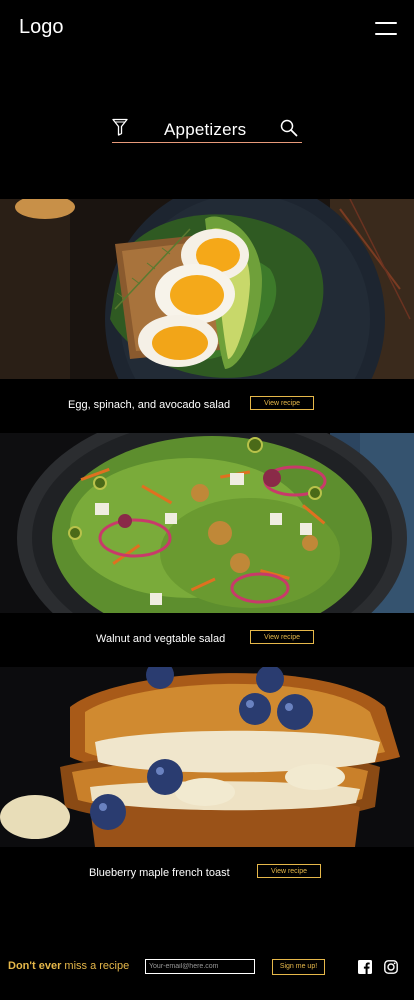 The width and height of the screenshot is (414, 1000). I want to click on search-query: Appetizers, so click(205, 130).